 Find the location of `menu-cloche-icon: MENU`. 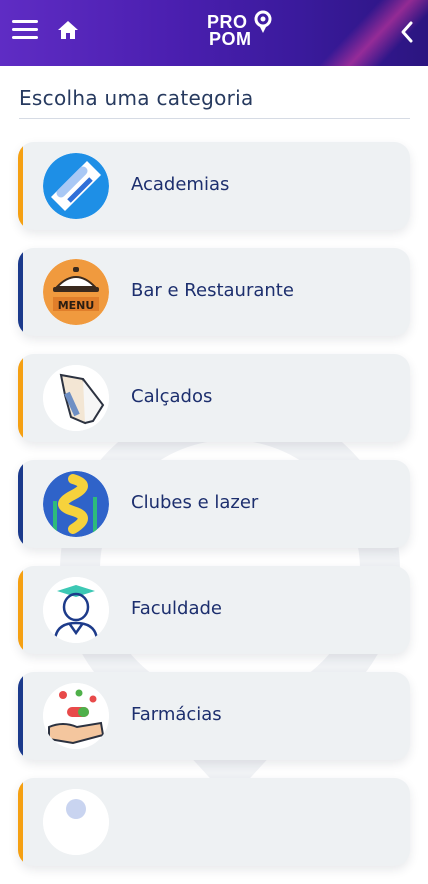

menu-cloche-icon: MENU is located at coordinates (76, 292).